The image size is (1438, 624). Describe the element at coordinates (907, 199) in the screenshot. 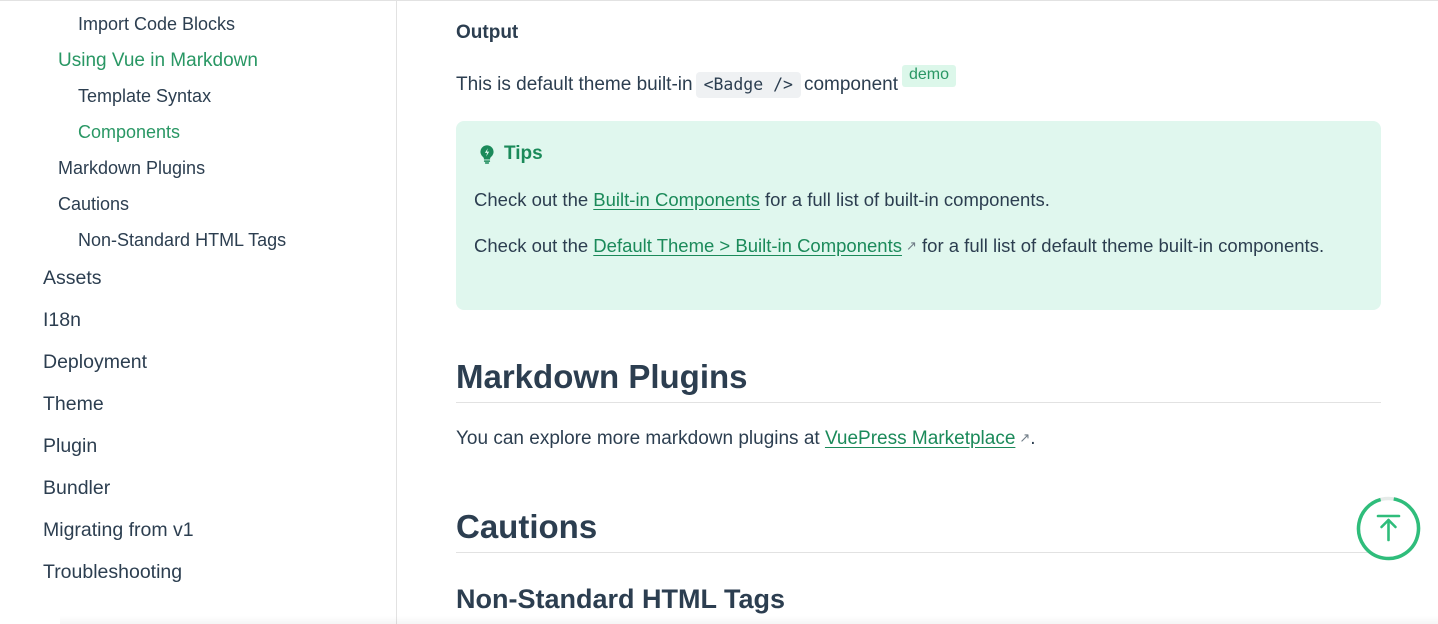

I see `tip-p1-after: for a full list of built-in components.` at that location.